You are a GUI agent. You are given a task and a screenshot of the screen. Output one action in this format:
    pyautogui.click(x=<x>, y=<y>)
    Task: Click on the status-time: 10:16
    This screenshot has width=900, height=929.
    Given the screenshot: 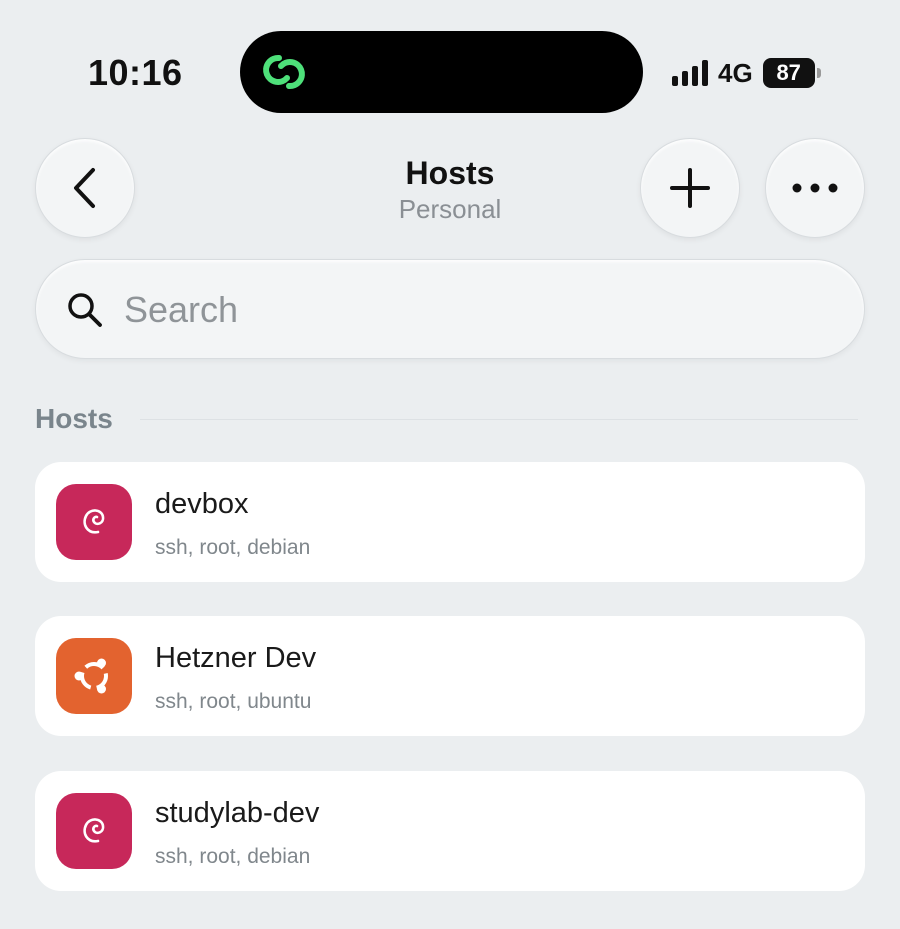 What is the action you would take?
    pyautogui.click(x=135, y=72)
    